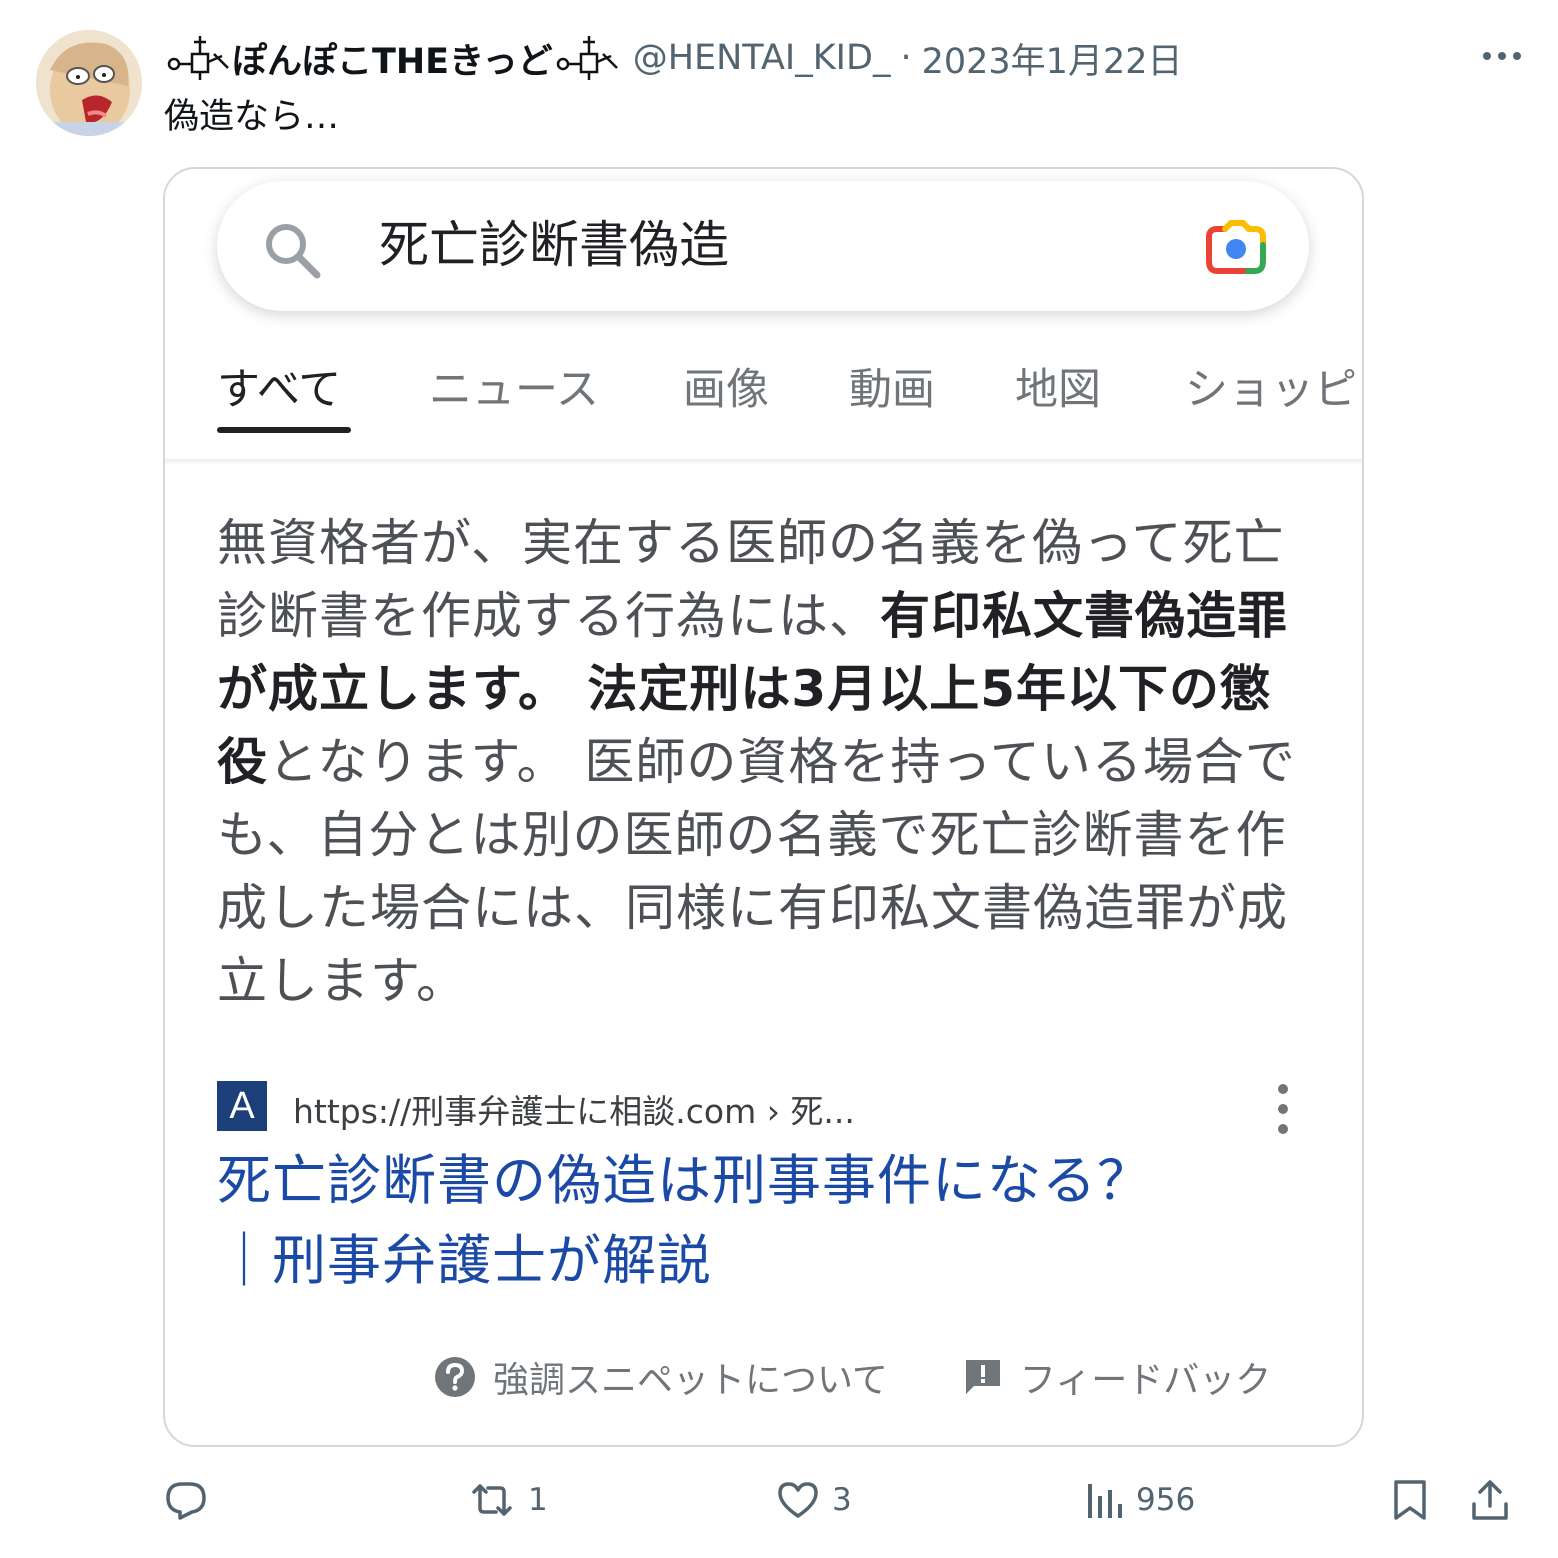  Describe the element at coordinates (554, 245) in the screenshot. I see `search-query: 死亡診断書偽造` at that location.